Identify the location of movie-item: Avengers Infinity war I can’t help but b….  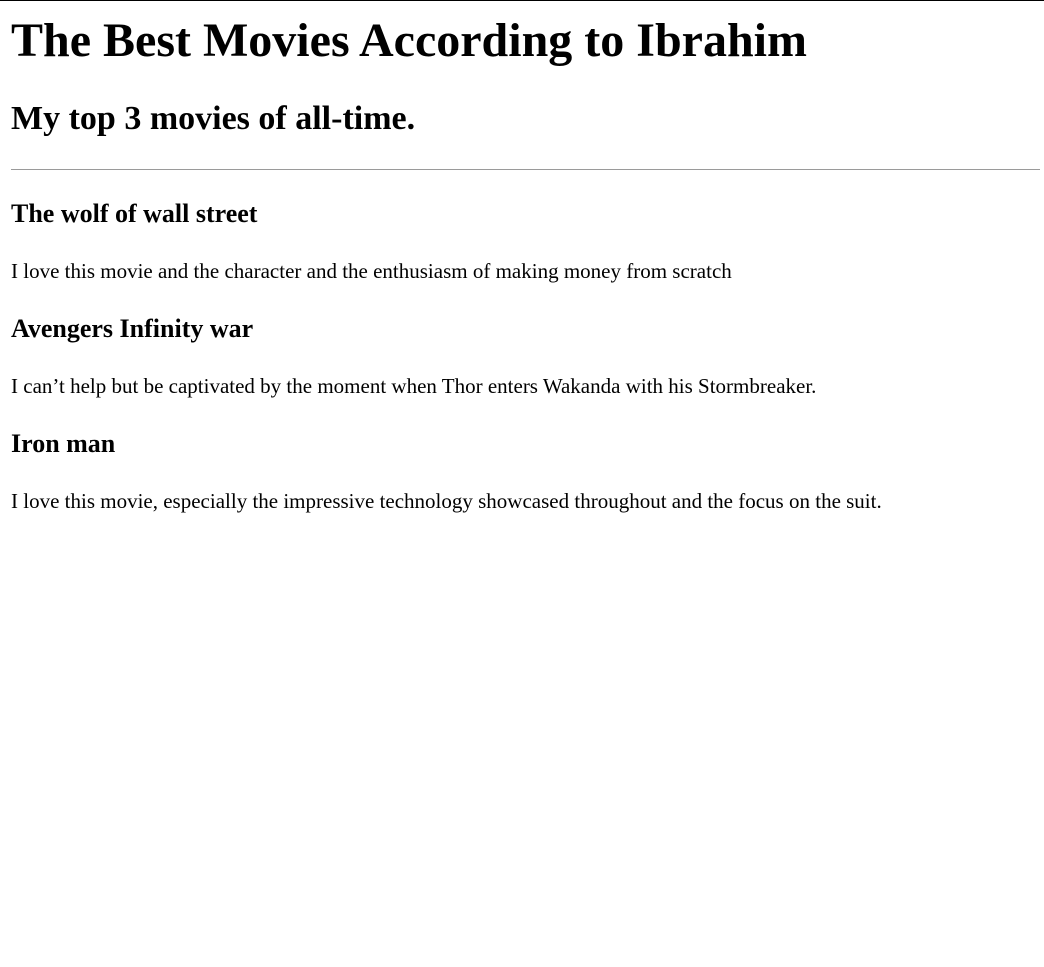
(525, 356).